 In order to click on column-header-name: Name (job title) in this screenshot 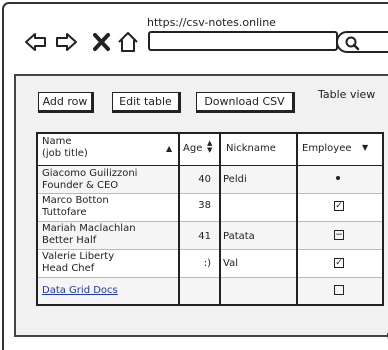, I will do `click(65, 148)`.